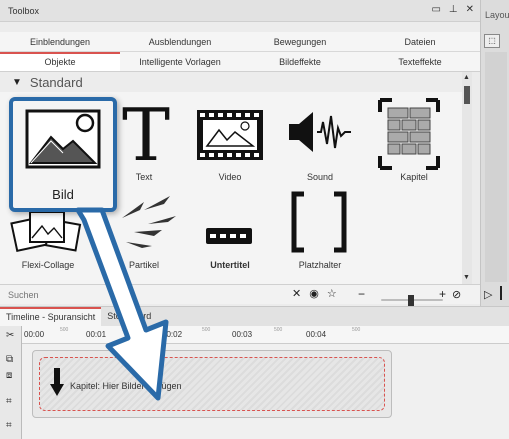 This screenshot has width=509, height=439. I want to click on cursor-tool-icon: ⬚, so click(492, 41).